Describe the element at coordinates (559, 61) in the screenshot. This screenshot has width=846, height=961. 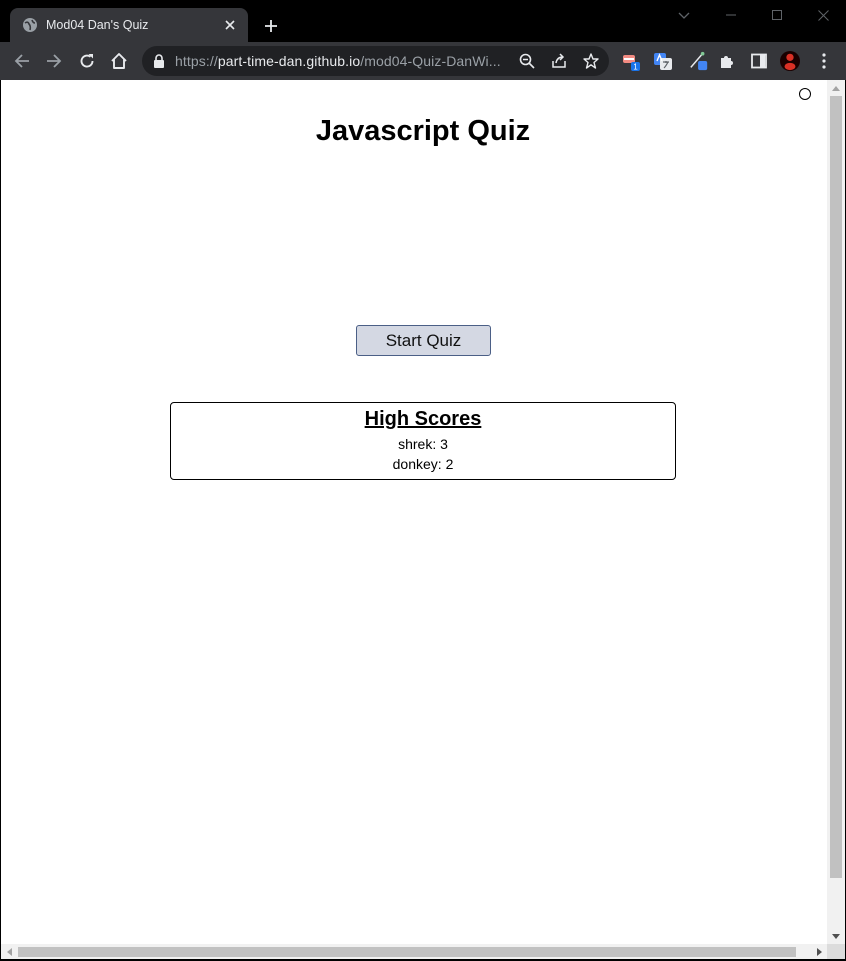
I see `share-icon` at that location.